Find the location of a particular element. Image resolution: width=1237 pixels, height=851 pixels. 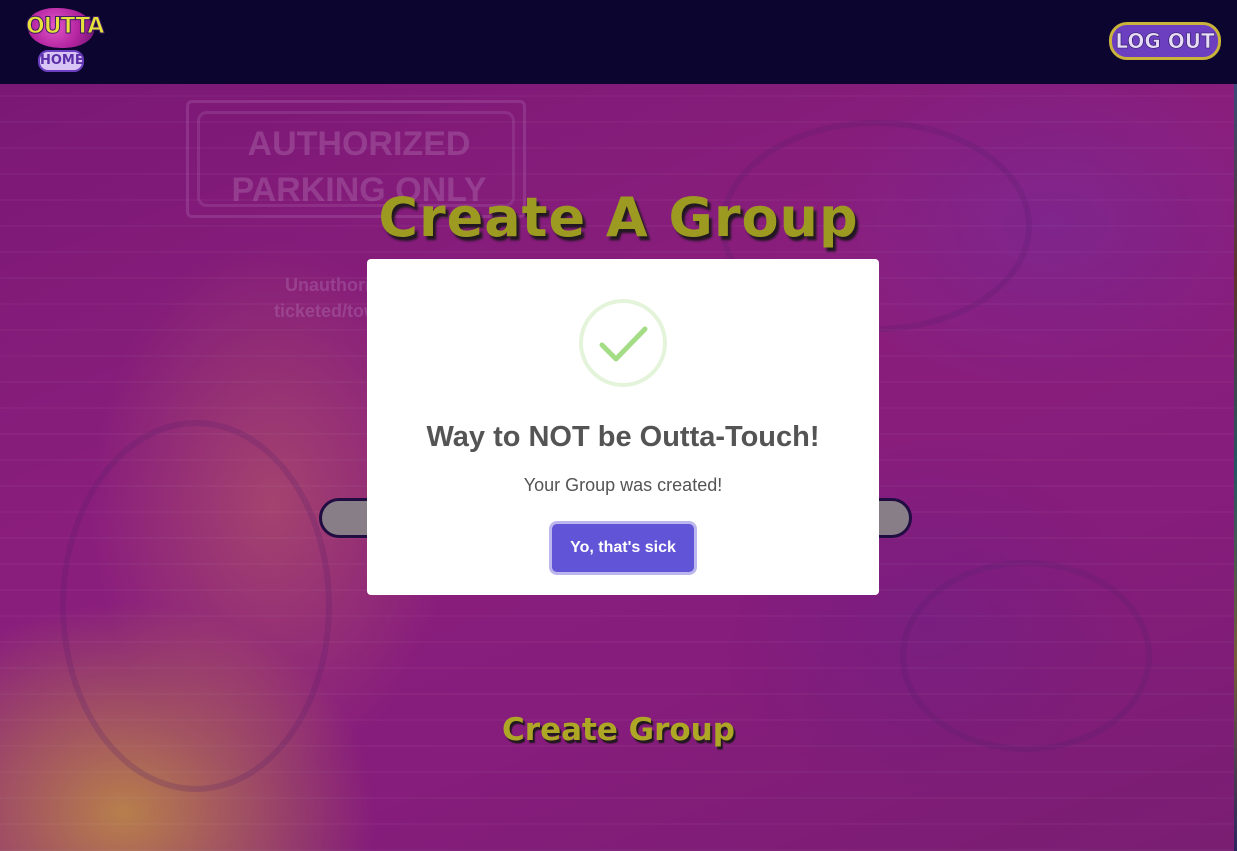

top-navbar: OUTTA HOME LOG OUT is located at coordinates (618, 42).